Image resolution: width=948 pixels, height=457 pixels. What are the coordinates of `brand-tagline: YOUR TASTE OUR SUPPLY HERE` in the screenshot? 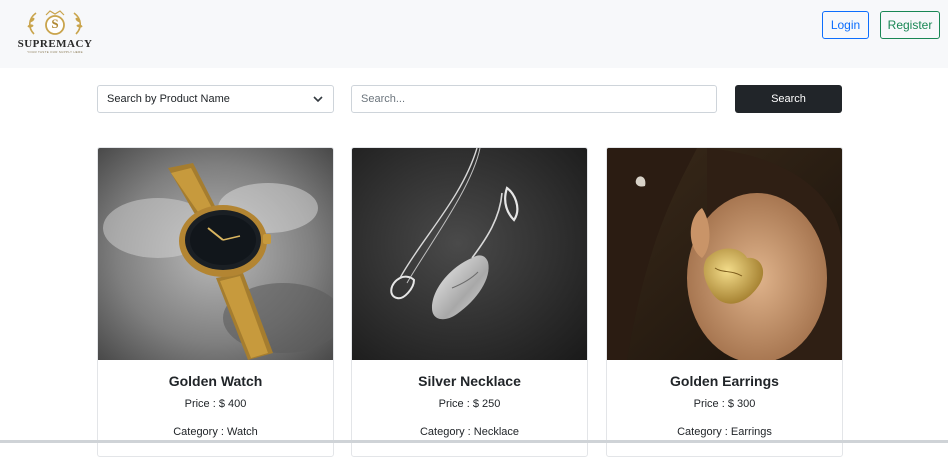 It's located at (55, 52).